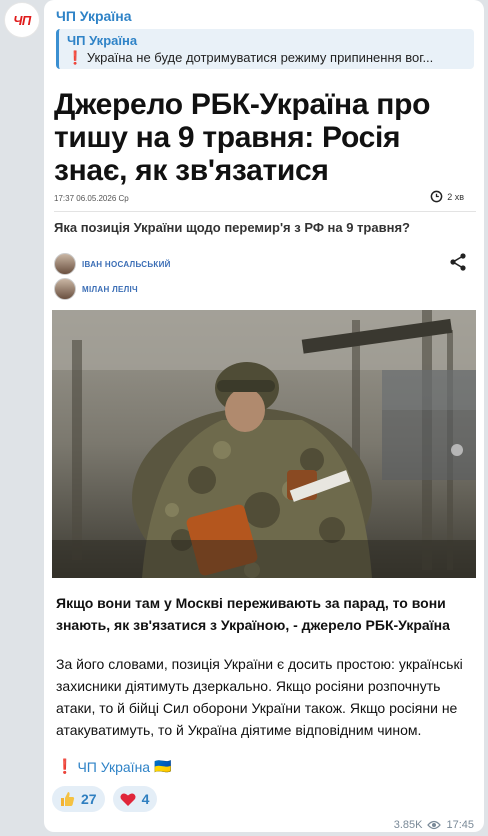 This screenshot has height=836, width=488. Describe the element at coordinates (68, 799) in the screenshot. I see `thumbs-up-icon` at that location.